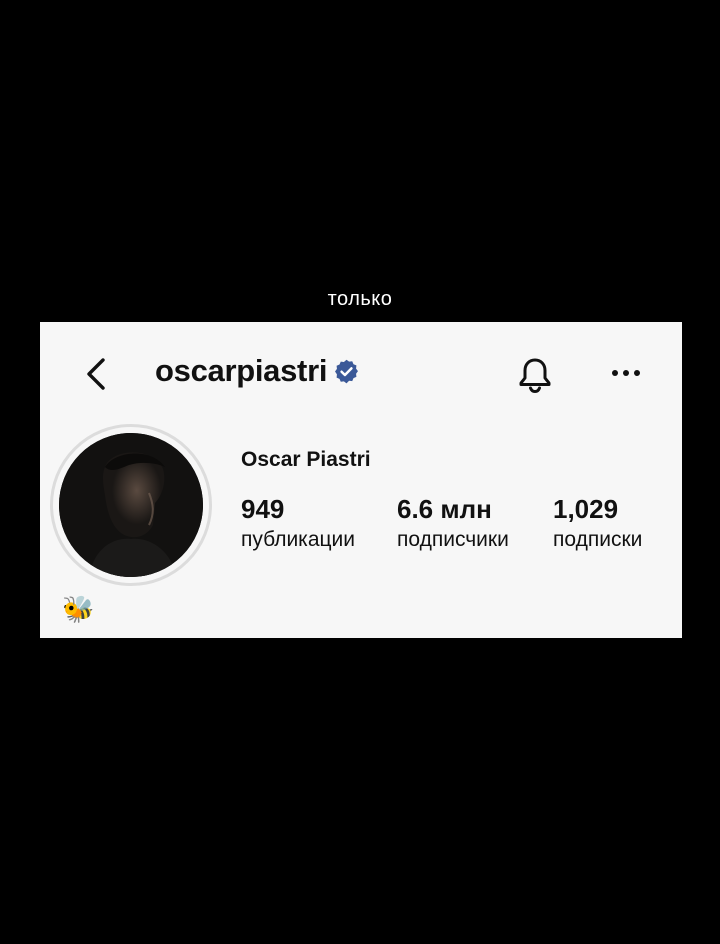 Image resolution: width=720 pixels, height=944 pixels. I want to click on stat-following-count: 1,029, so click(586, 509).